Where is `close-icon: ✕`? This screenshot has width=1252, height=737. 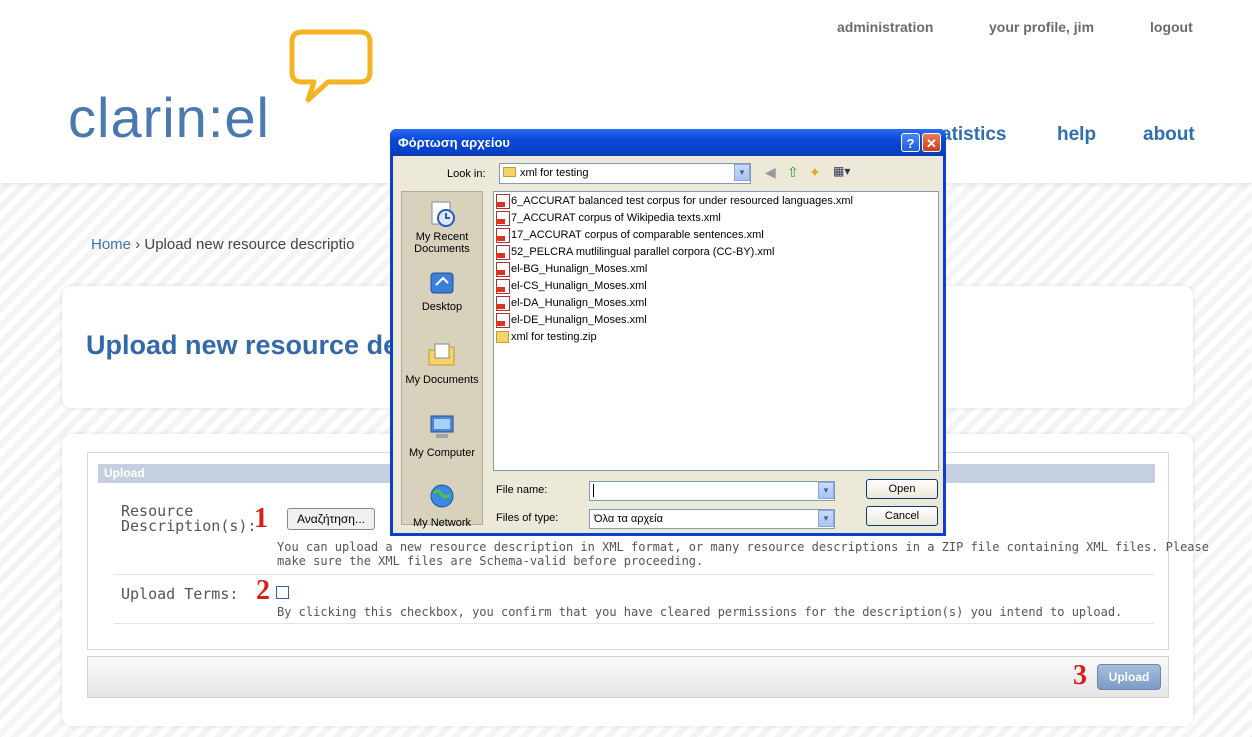
close-icon: ✕ is located at coordinates (931, 142).